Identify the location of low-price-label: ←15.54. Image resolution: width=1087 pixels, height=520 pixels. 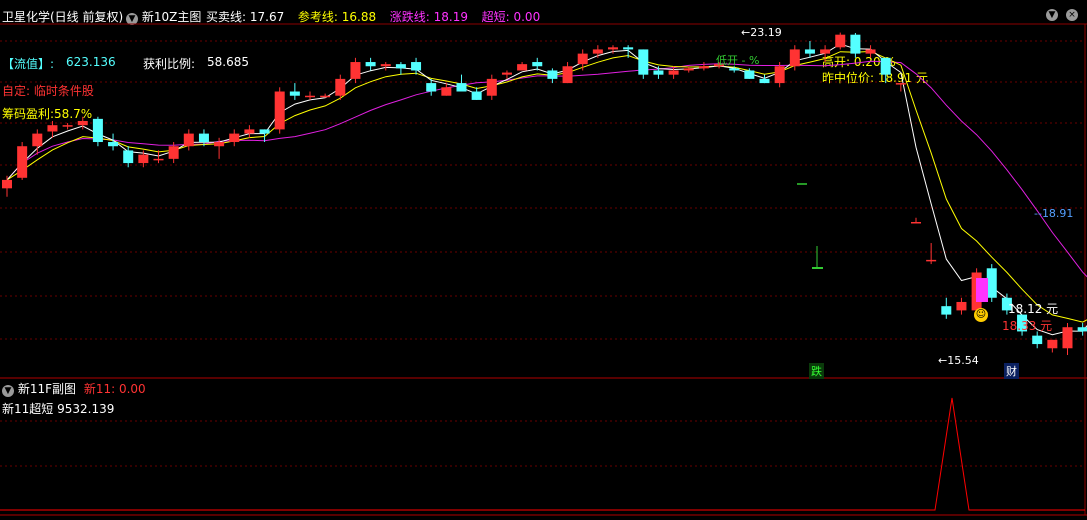
(958, 360).